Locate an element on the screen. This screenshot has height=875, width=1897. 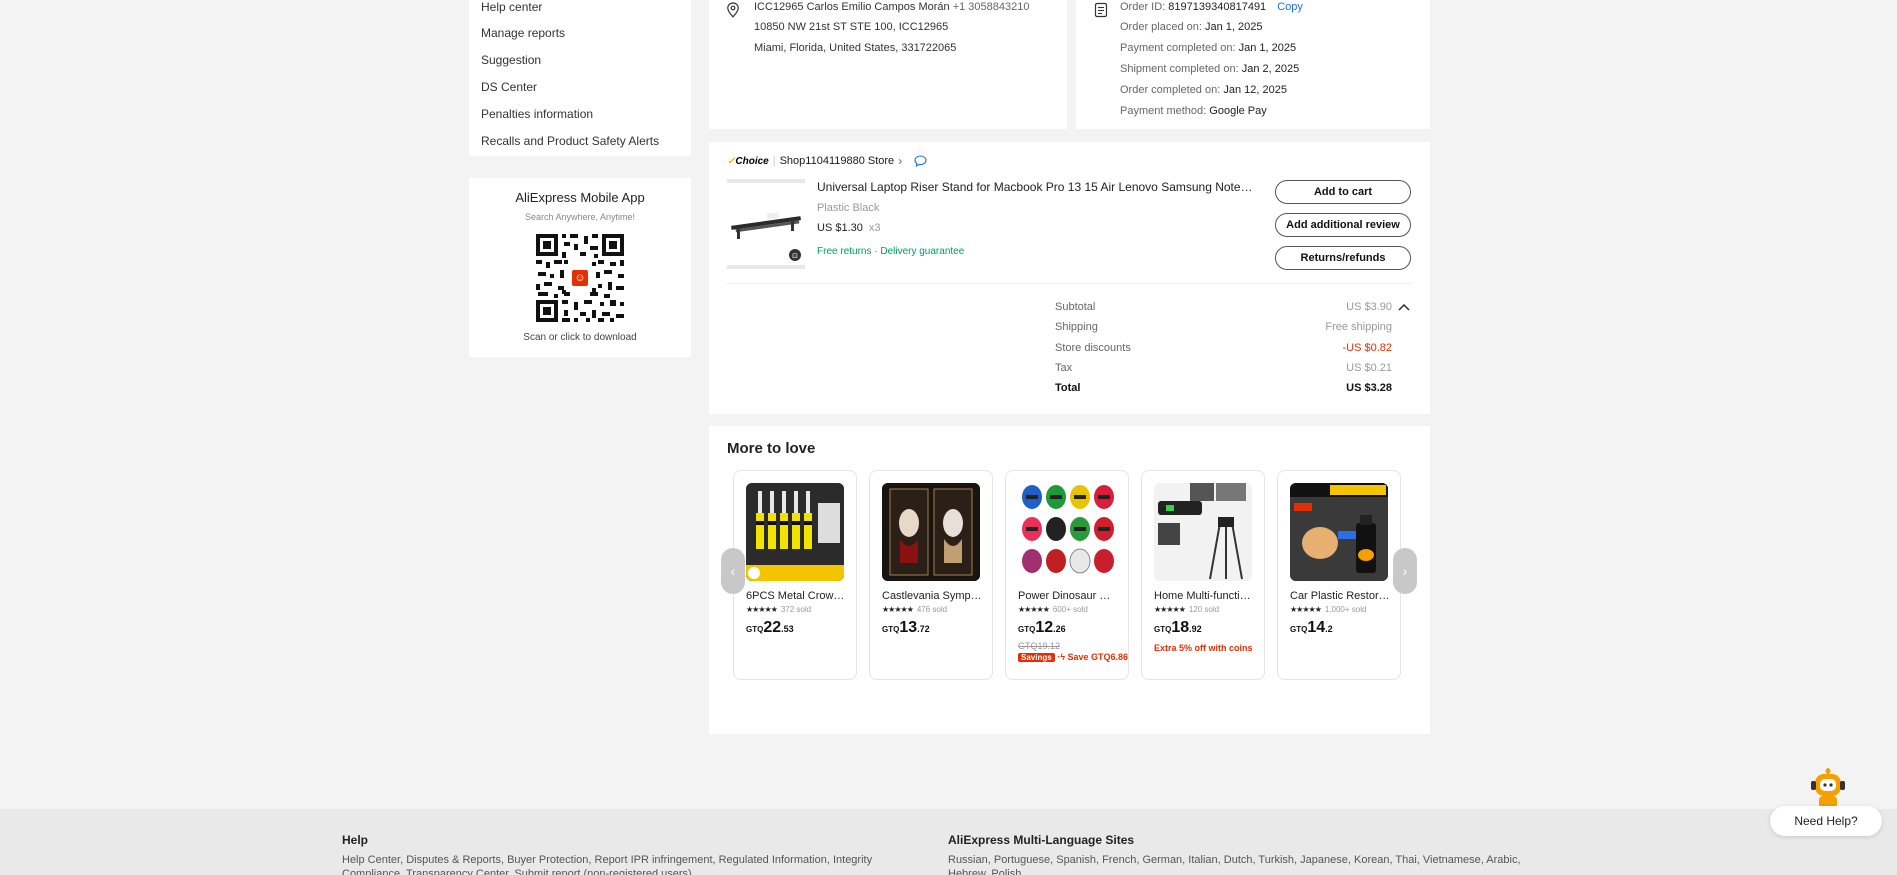
price-integer: 14 is located at coordinates (1316, 627).